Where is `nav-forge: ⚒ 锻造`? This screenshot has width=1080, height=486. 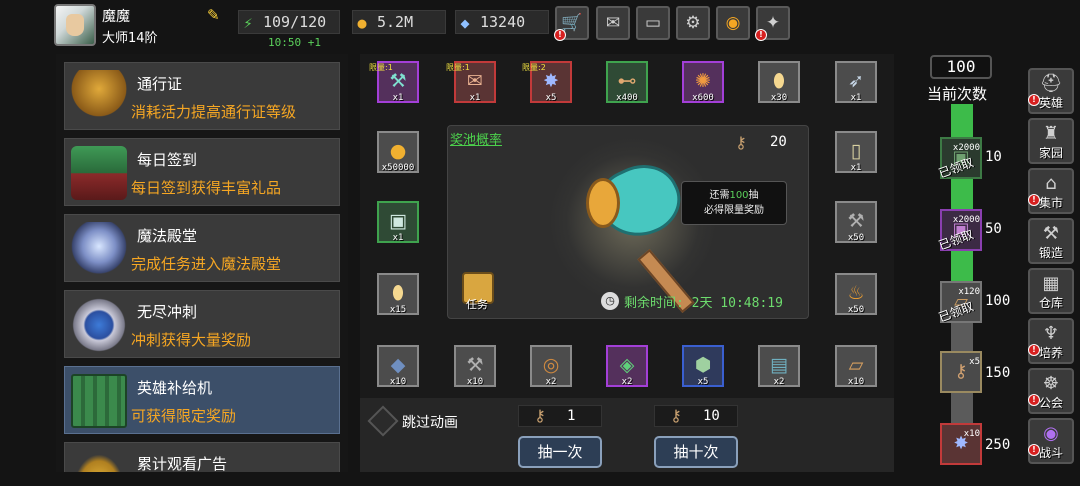 nav-forge: ⚒ 锻造 is located at coordinates (1051, 241).